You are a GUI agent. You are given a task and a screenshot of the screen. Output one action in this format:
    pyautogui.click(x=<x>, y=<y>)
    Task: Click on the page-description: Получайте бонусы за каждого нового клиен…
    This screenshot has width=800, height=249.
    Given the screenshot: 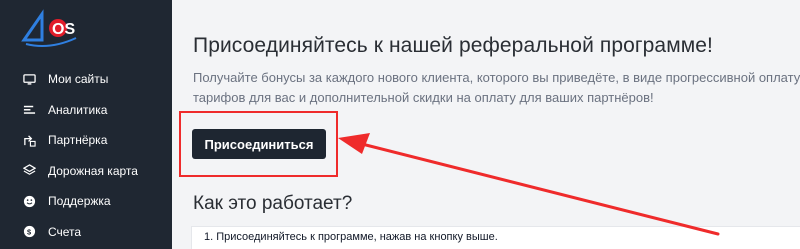 What is the action you would take?
    pyautogui.click(x=496, y=87)
    